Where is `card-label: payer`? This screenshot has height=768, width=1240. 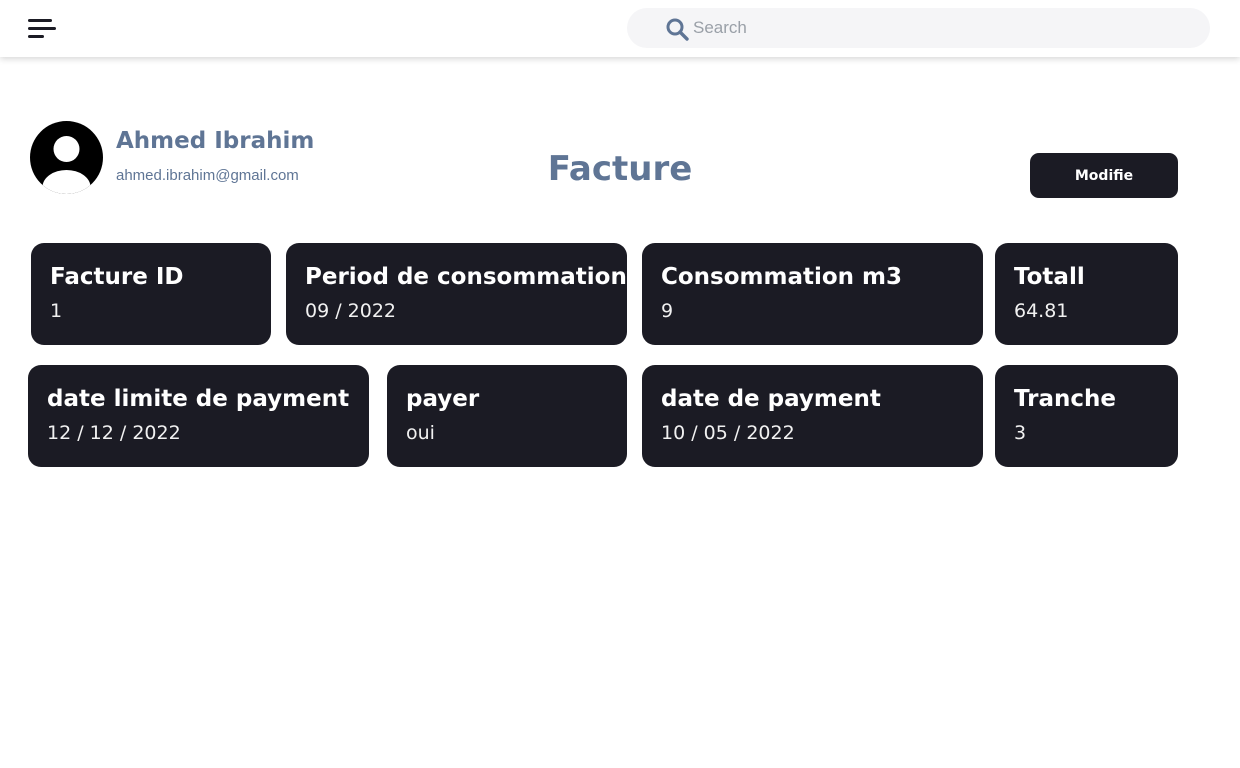
card-label: payer is located at coordinates (443, 399).